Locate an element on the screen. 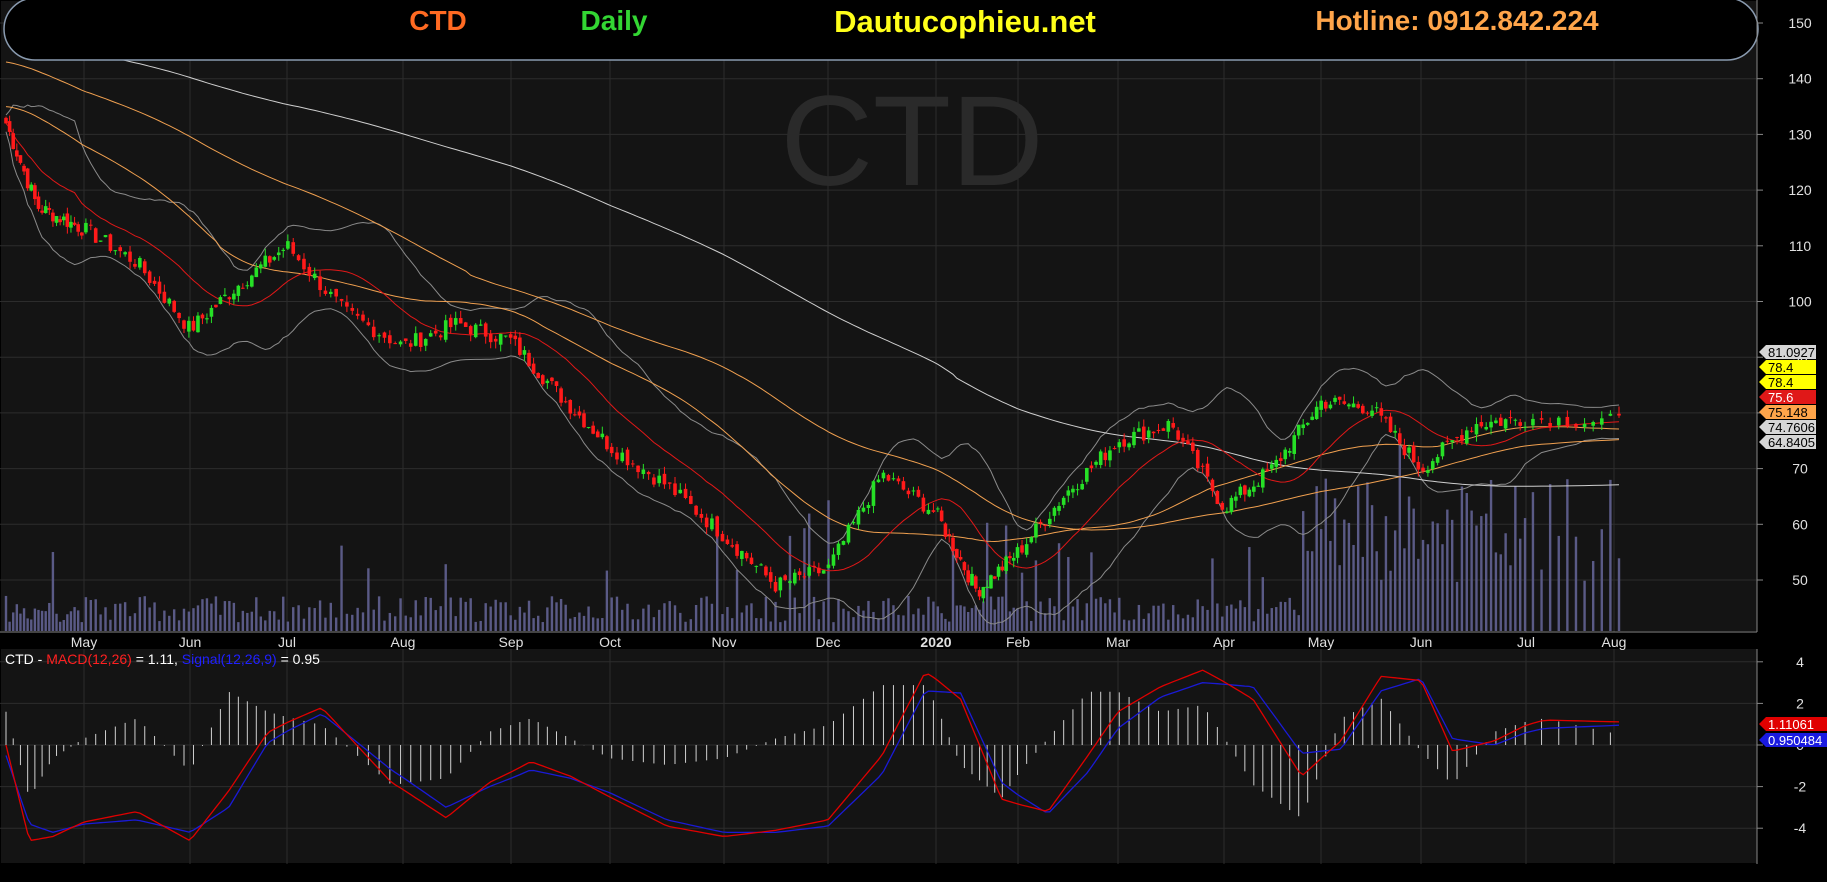 The image size is (1827, 882). time-tick-label: Feb is located at coordinates (1018, 642).